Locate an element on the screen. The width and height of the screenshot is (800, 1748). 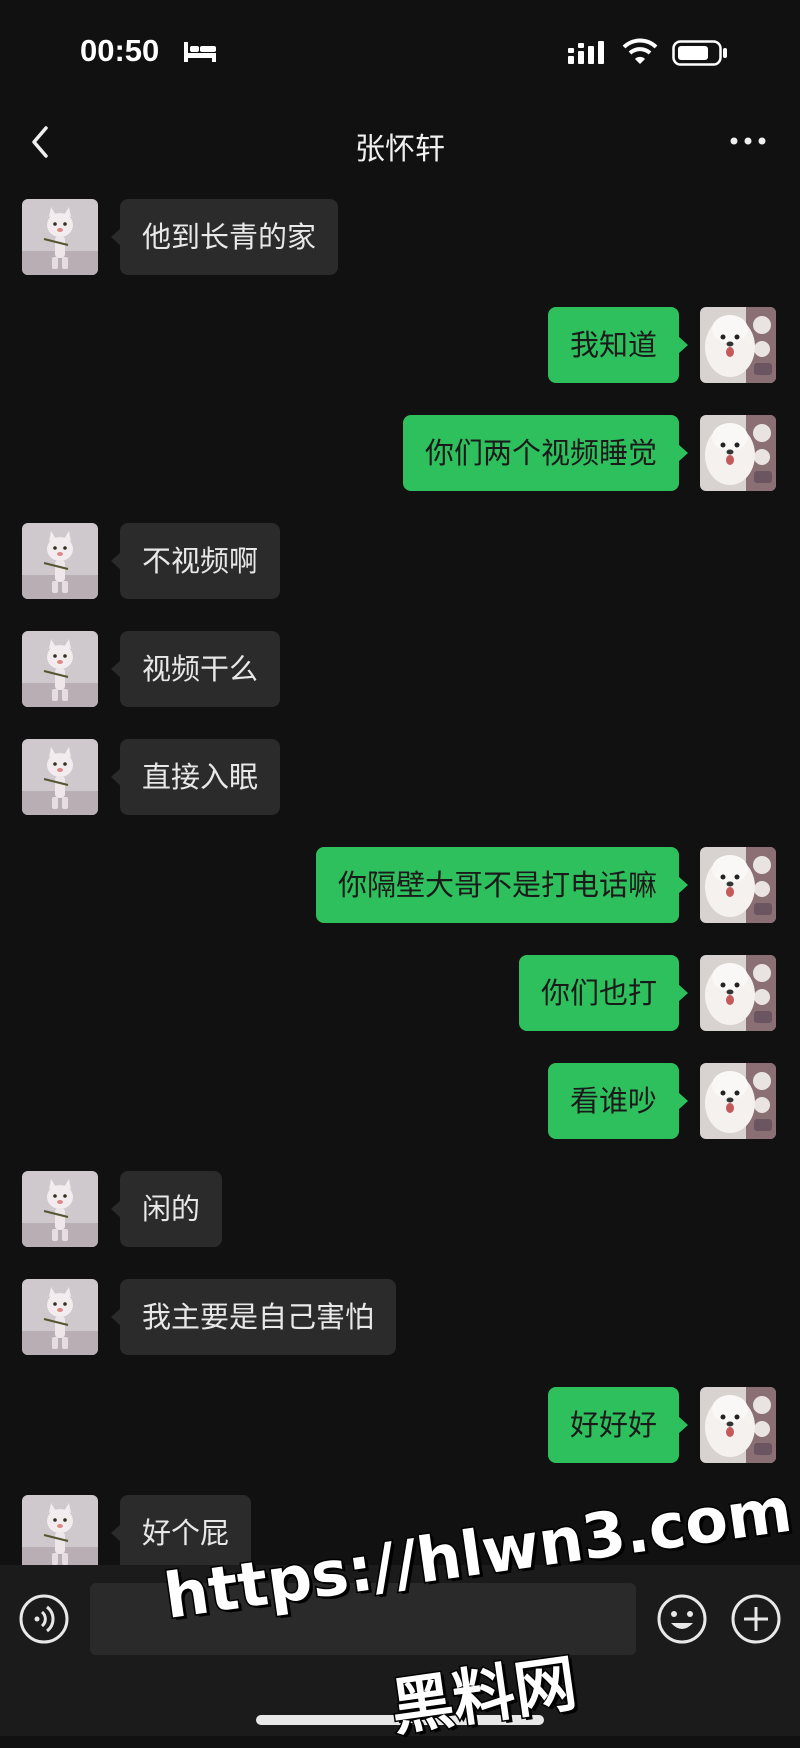
message-outgoing: 好好好 is located at coordinates (400, 1426).